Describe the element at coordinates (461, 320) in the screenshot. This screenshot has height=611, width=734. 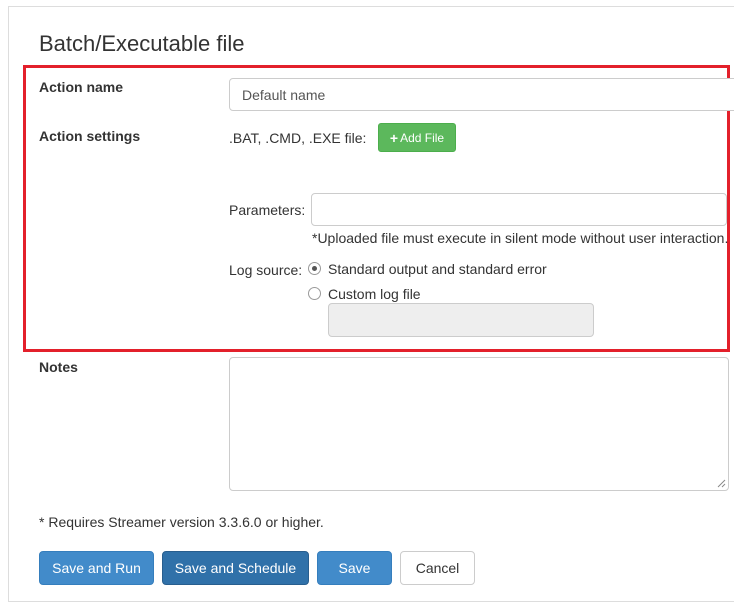
I see `custom-log-file-input` at that location.